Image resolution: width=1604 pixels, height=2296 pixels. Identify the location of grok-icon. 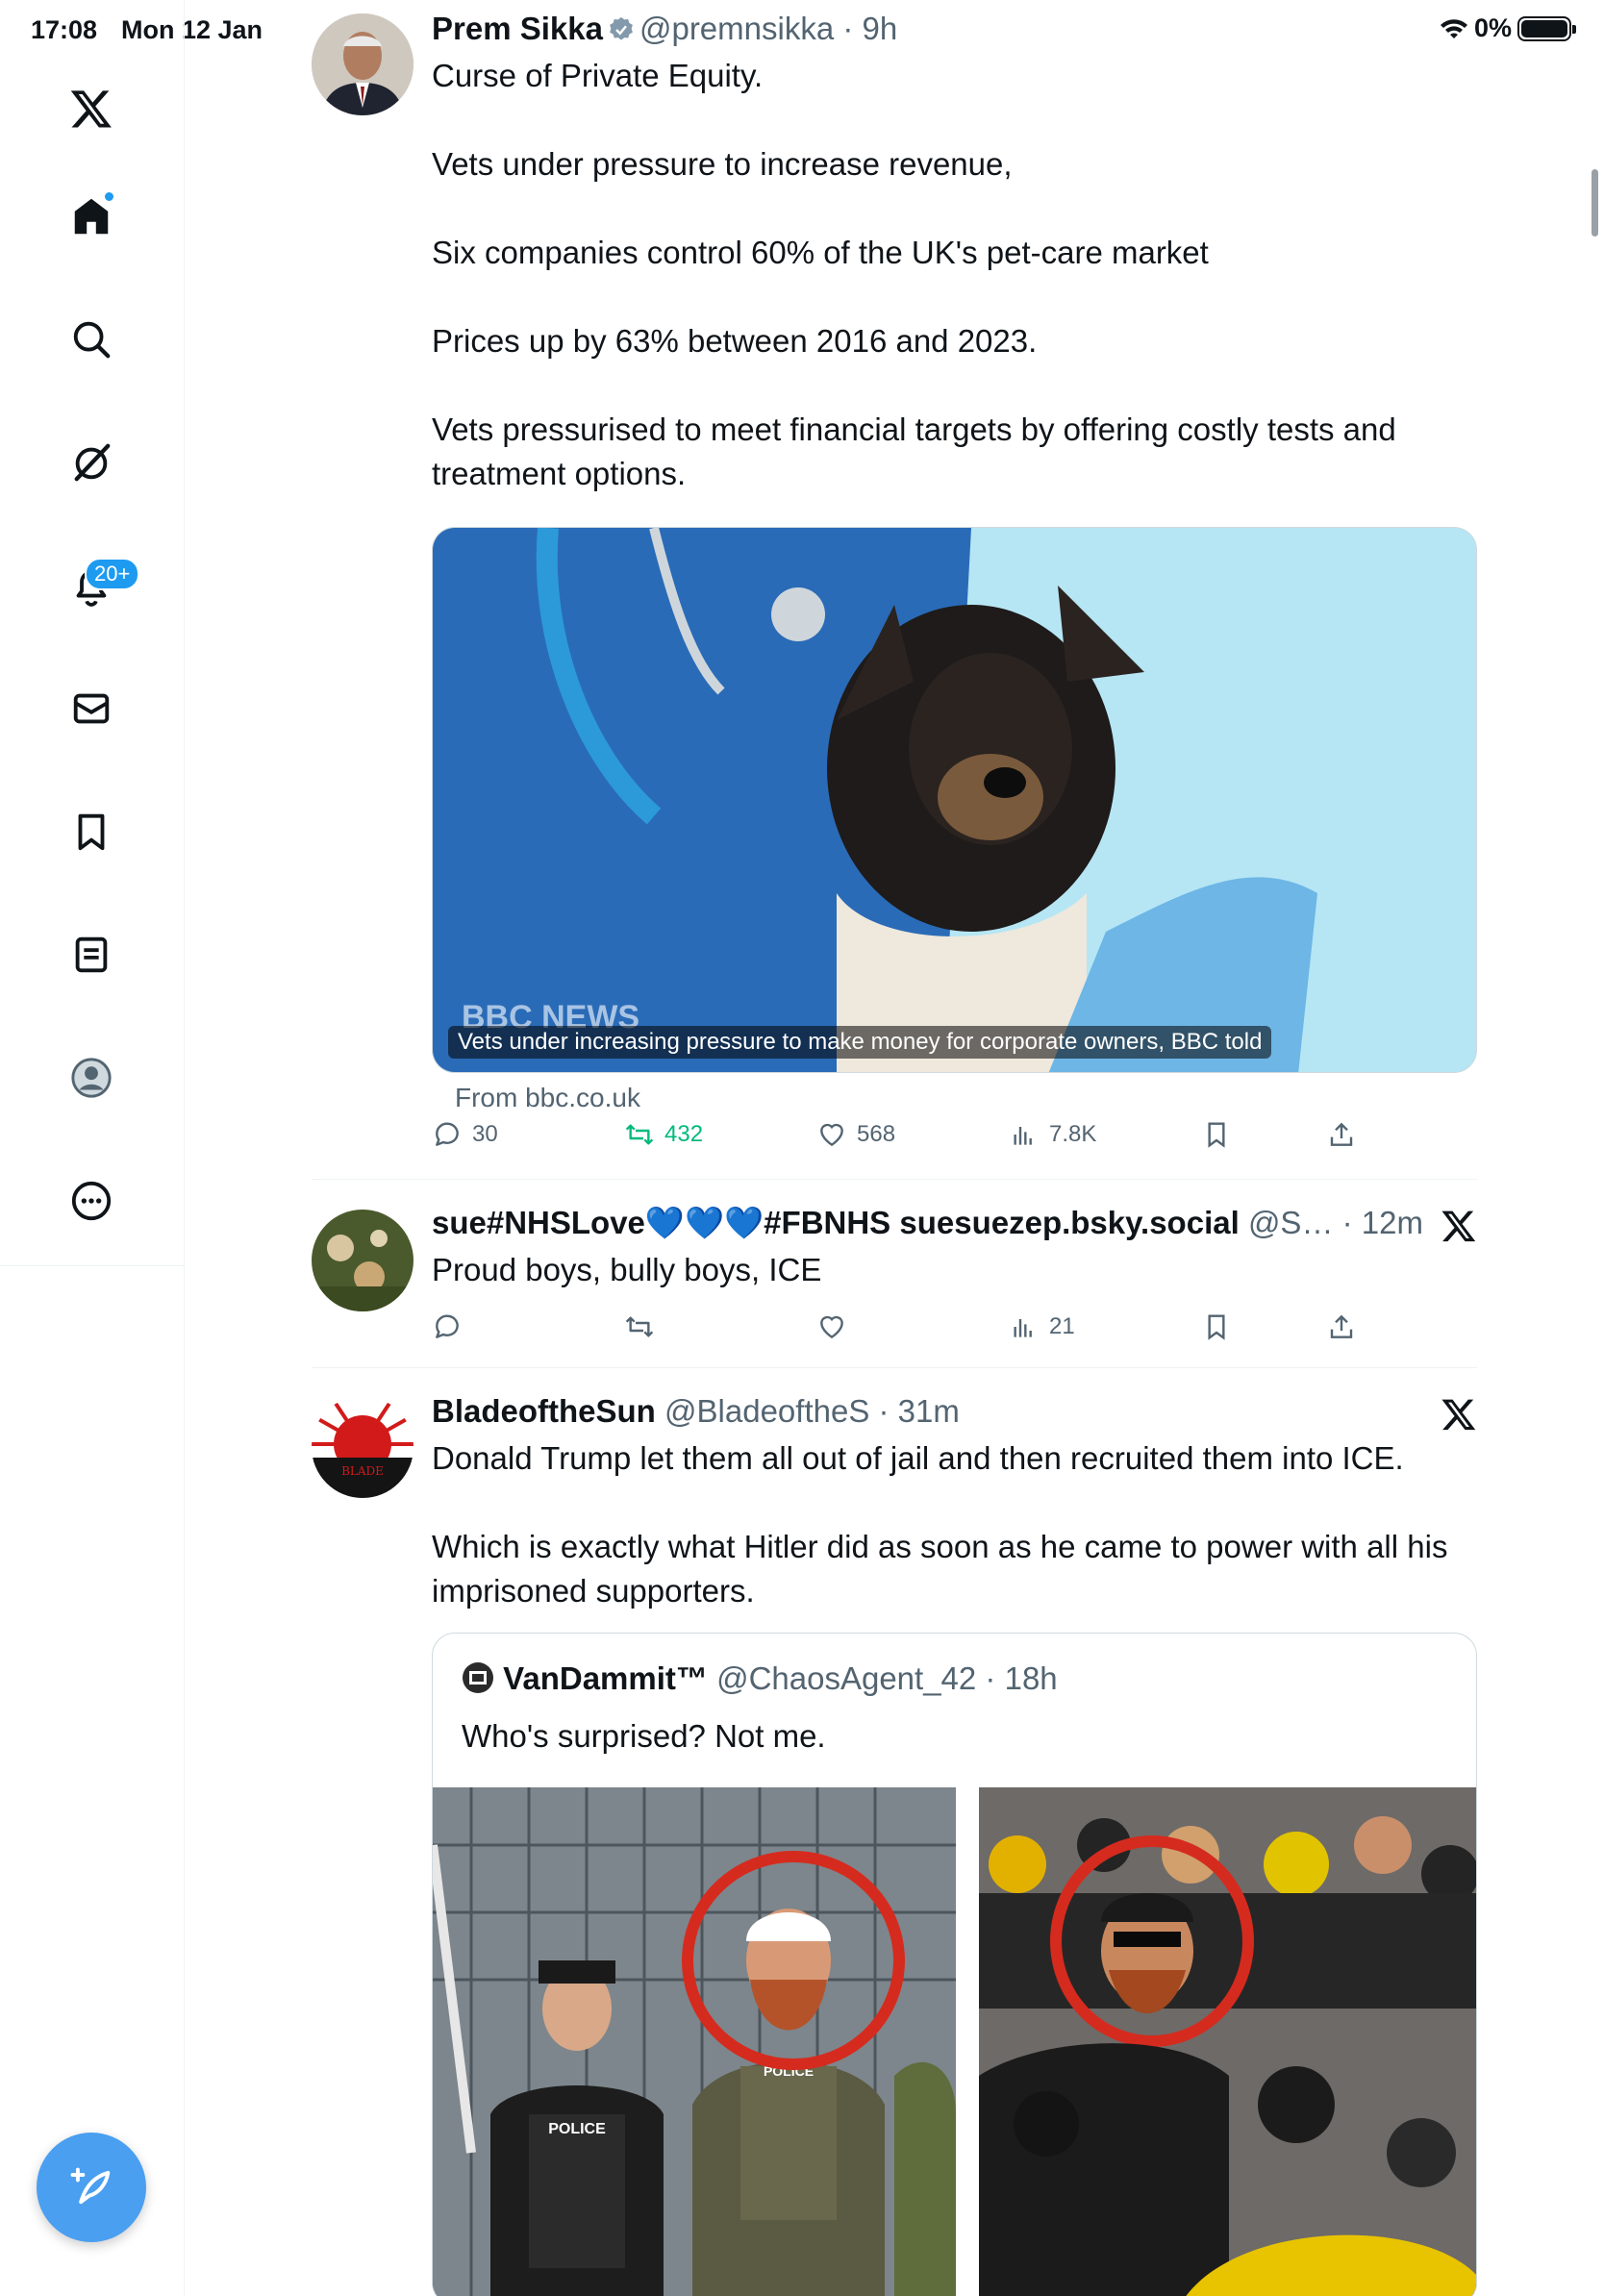
(91, 462).